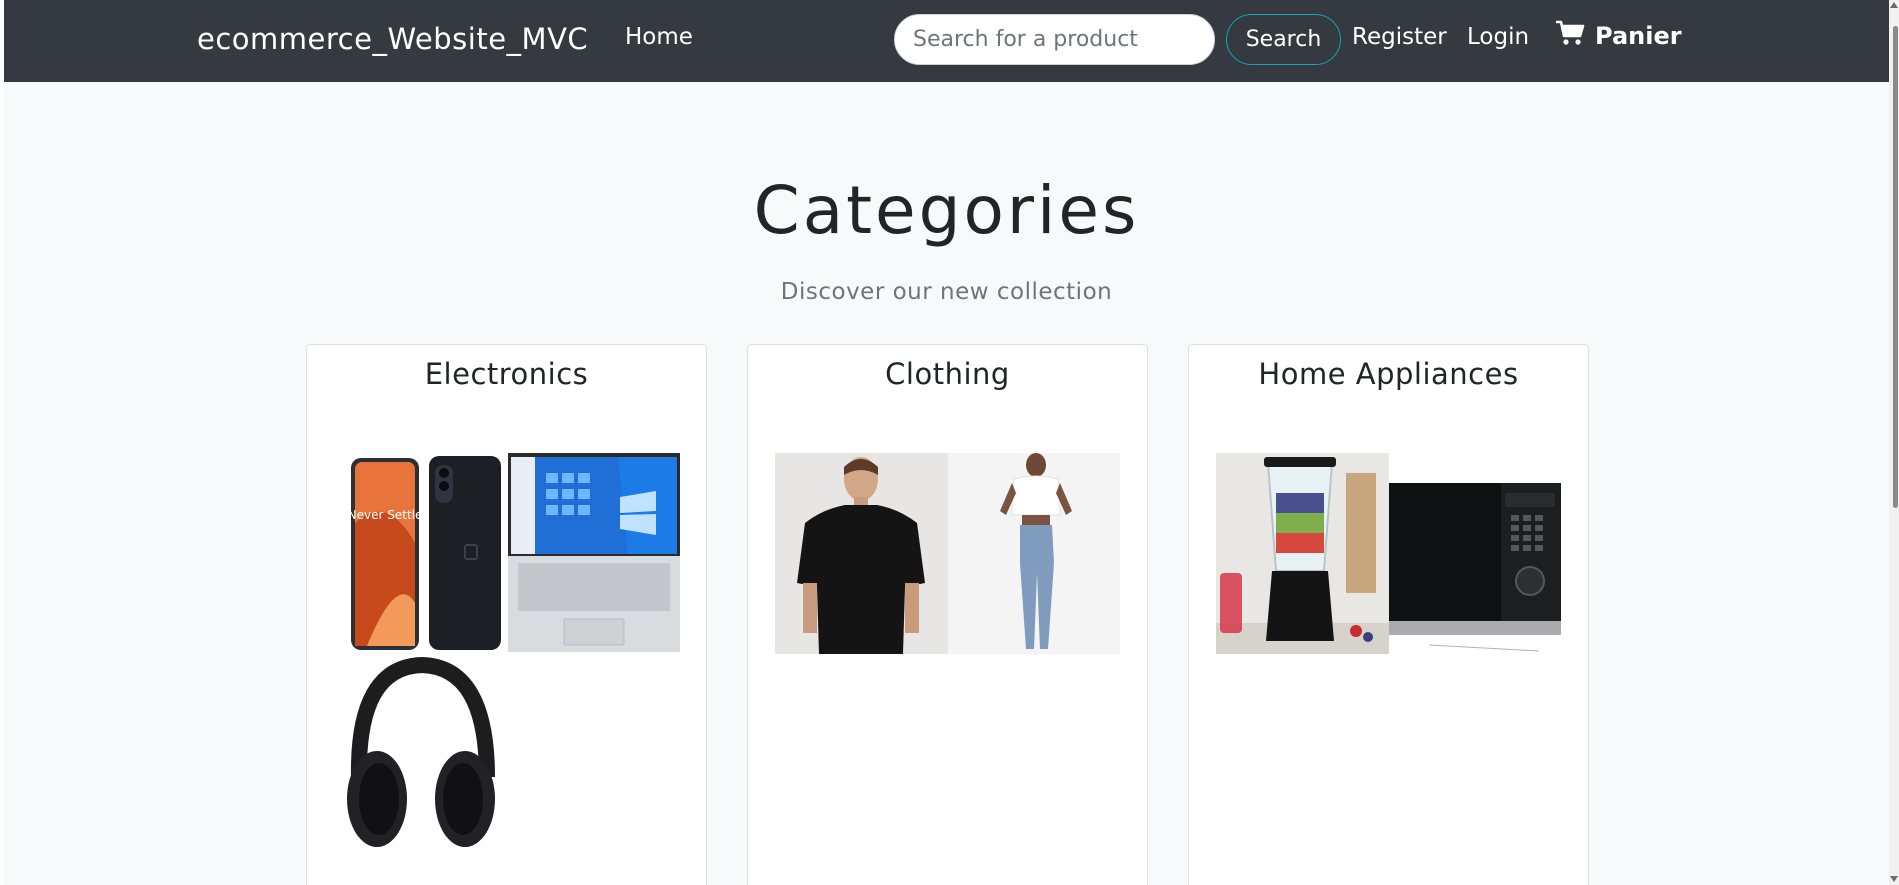  I want to click on category-card-electronics: Electronics Never Settle, so click(506, 614).